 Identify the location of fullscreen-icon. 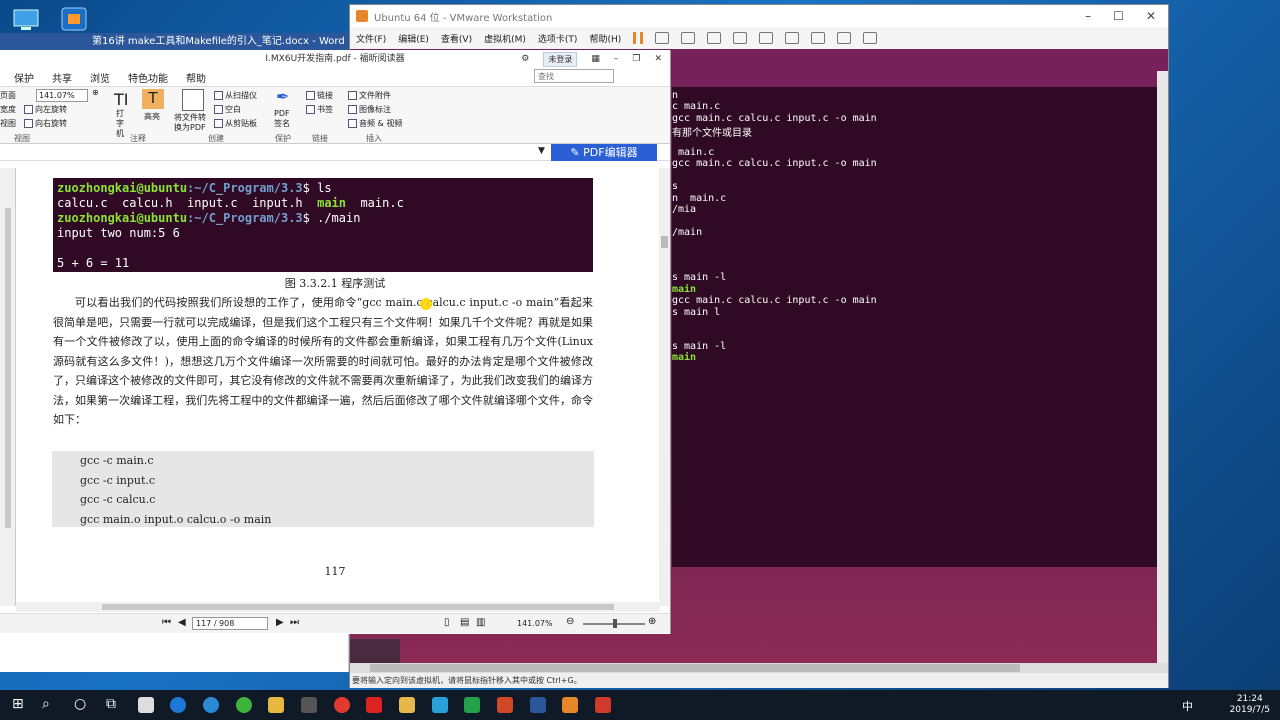
(792, 38).